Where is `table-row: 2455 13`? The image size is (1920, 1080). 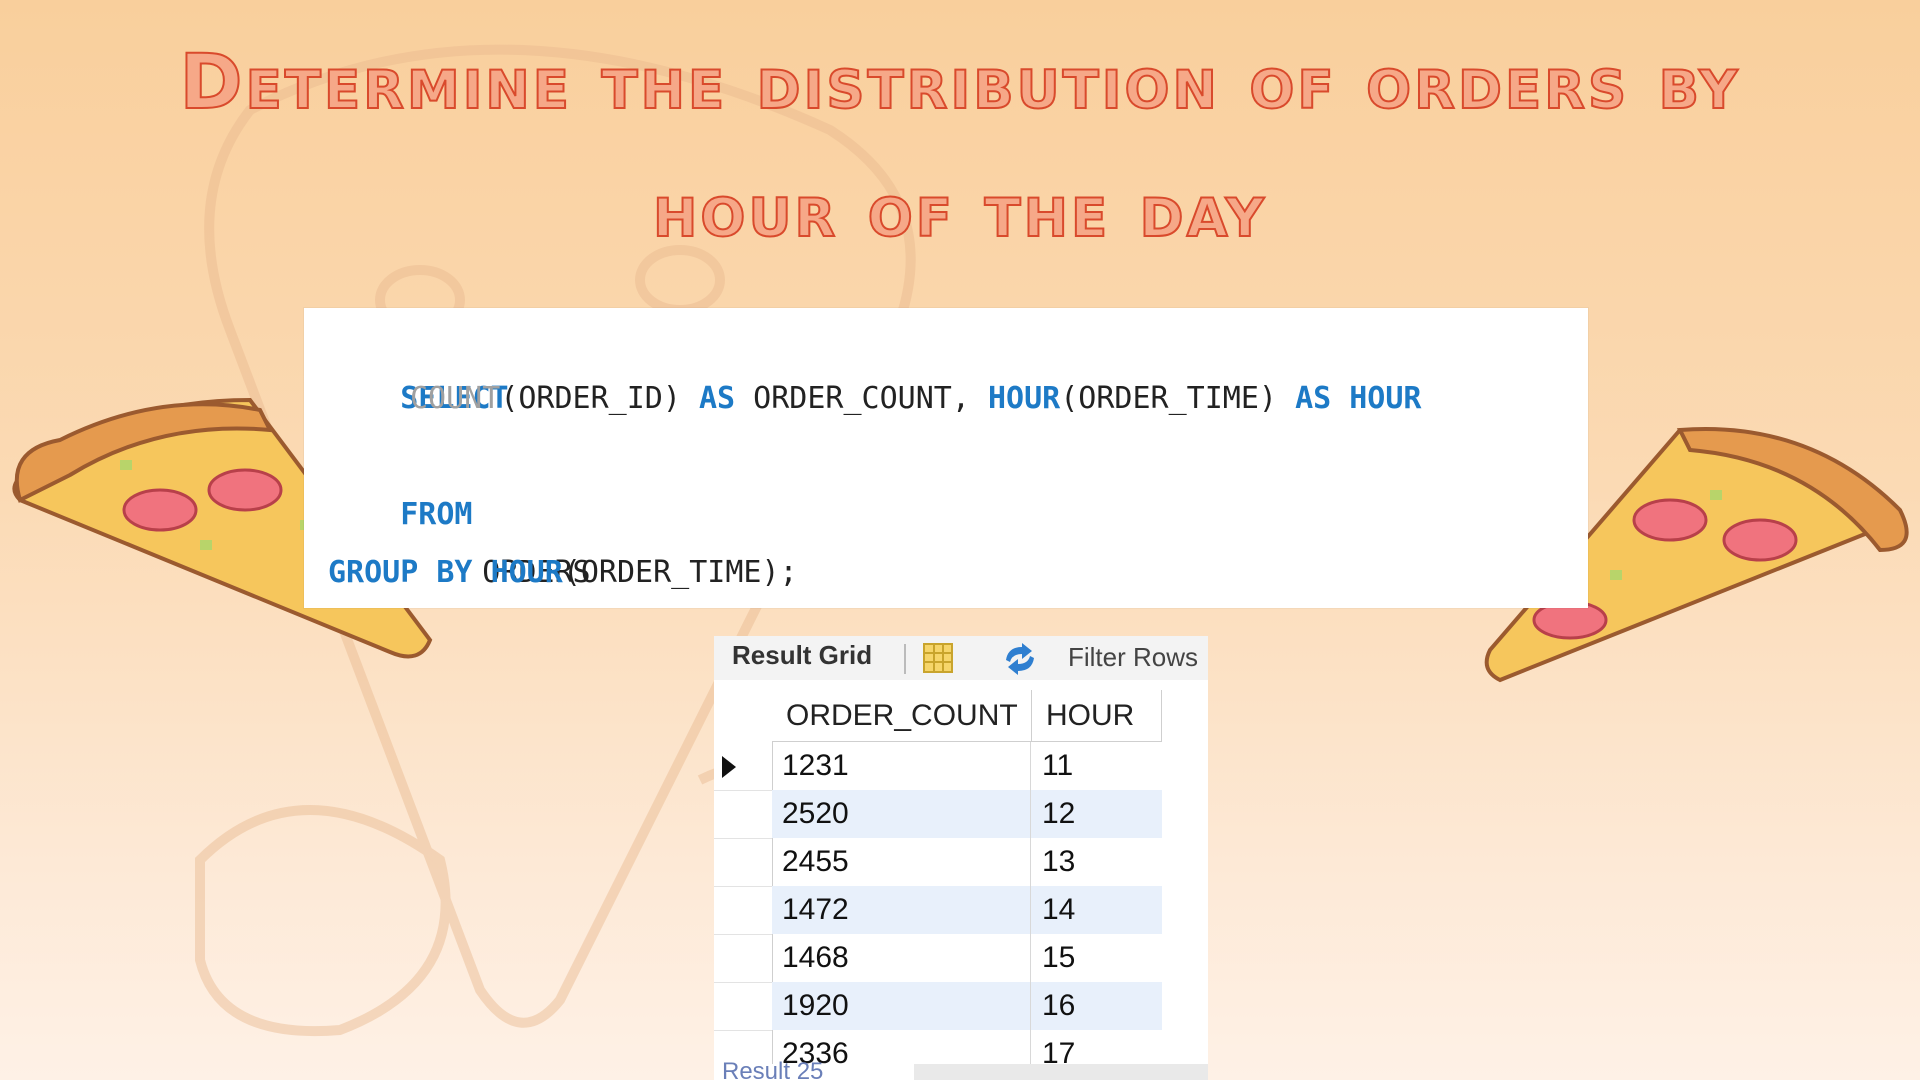 table-row: 2455 13 is located at coordinates (967, 862).